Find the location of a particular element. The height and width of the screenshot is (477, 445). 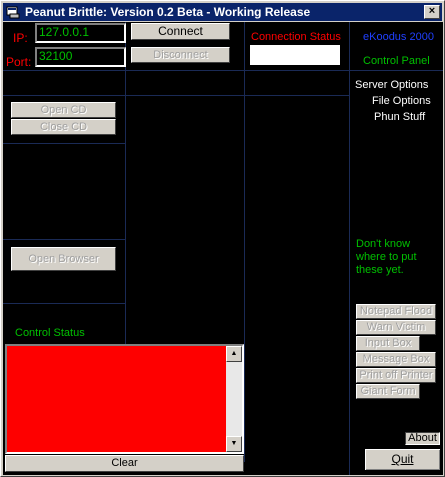

open-browser-label: Open Browser is located at coordinates (63, 259).